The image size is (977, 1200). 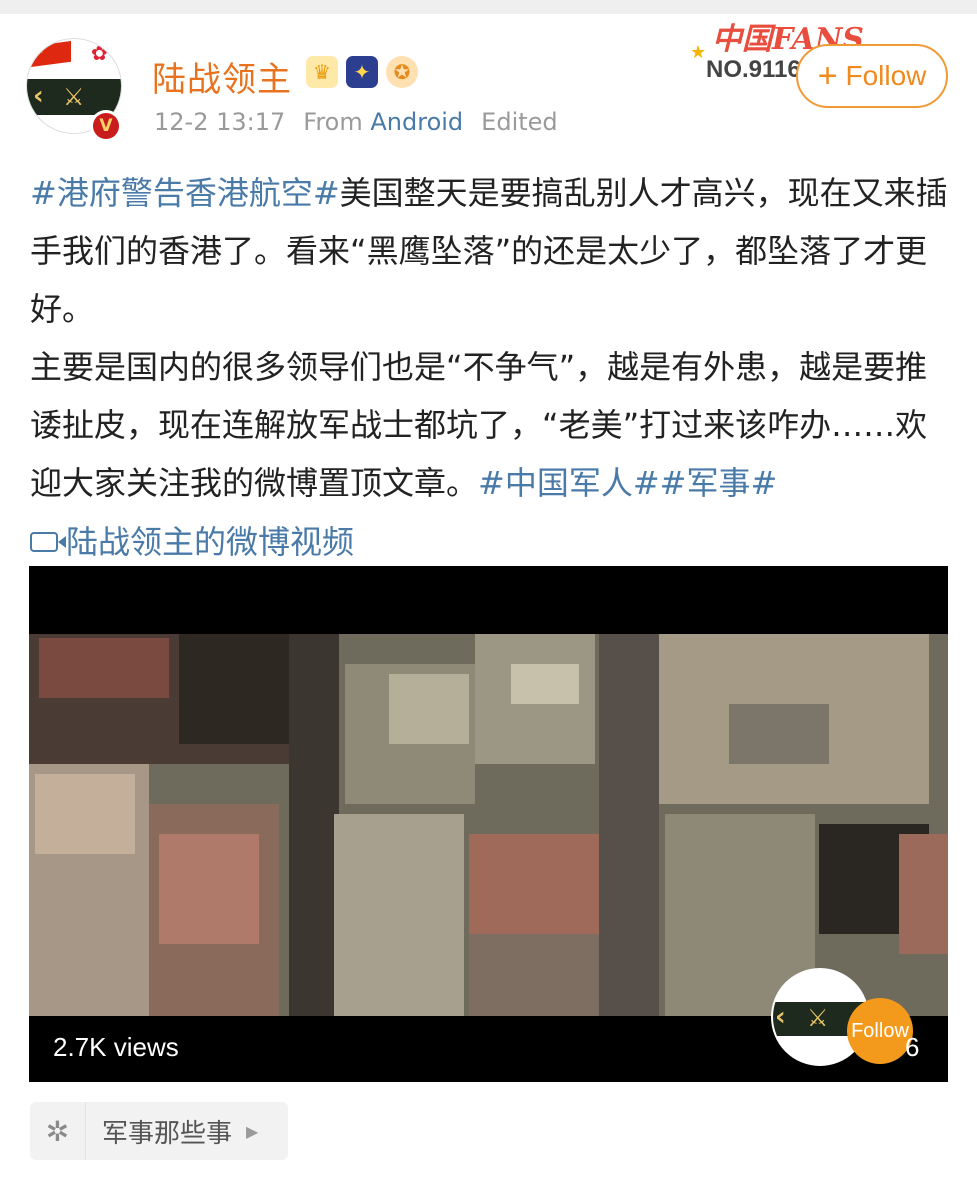 What do you see at coordinates (719, 483) in the screenshot?
I see `hashtag-link: #军事#` at bounding box center [719, 483].